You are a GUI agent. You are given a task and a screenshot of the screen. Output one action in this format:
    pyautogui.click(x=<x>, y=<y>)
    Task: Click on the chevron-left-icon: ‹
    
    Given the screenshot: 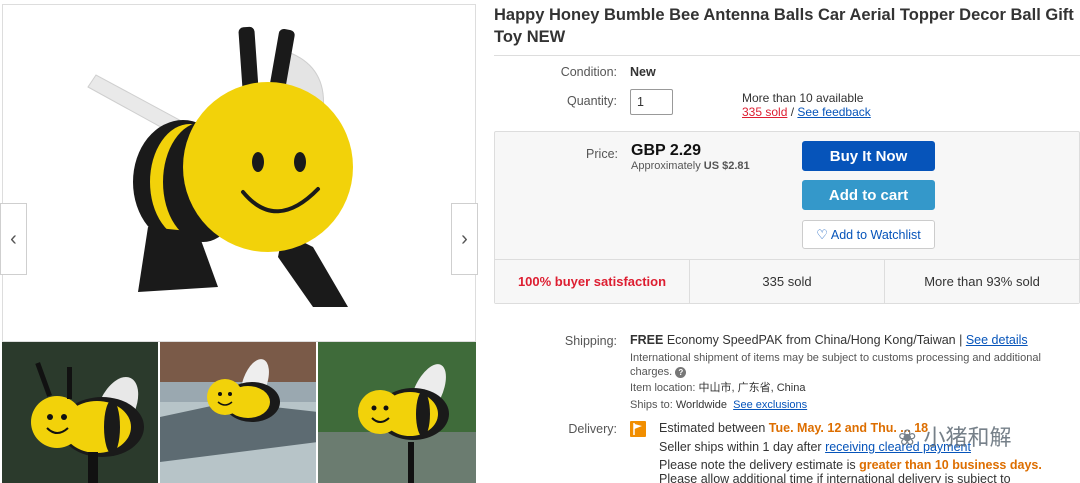 What is the action you would take?
    pyautogui.click(x=13, y=239)
    